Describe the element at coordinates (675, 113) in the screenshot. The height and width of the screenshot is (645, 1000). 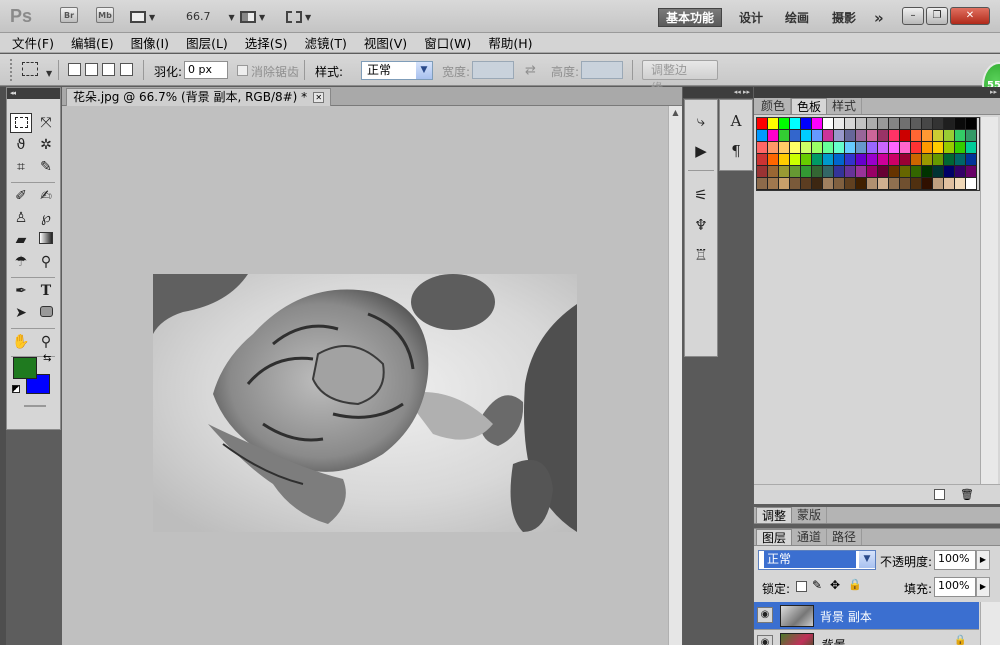
I see `scroll-up-icon: ▲` at that location.